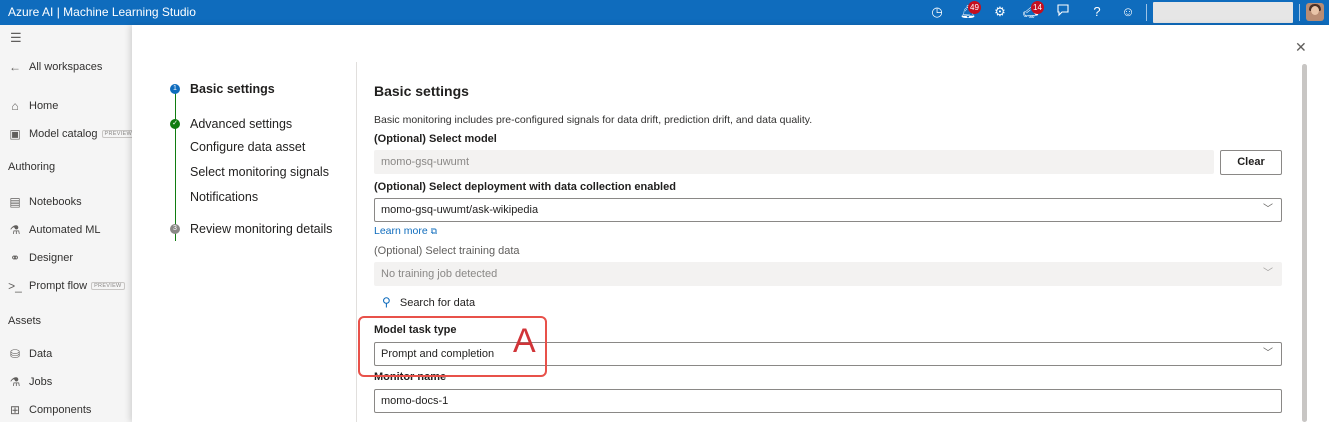 This screenshot has height=422, width=1329. I want to click on scrollbar-thumb, so click(1304, 243).